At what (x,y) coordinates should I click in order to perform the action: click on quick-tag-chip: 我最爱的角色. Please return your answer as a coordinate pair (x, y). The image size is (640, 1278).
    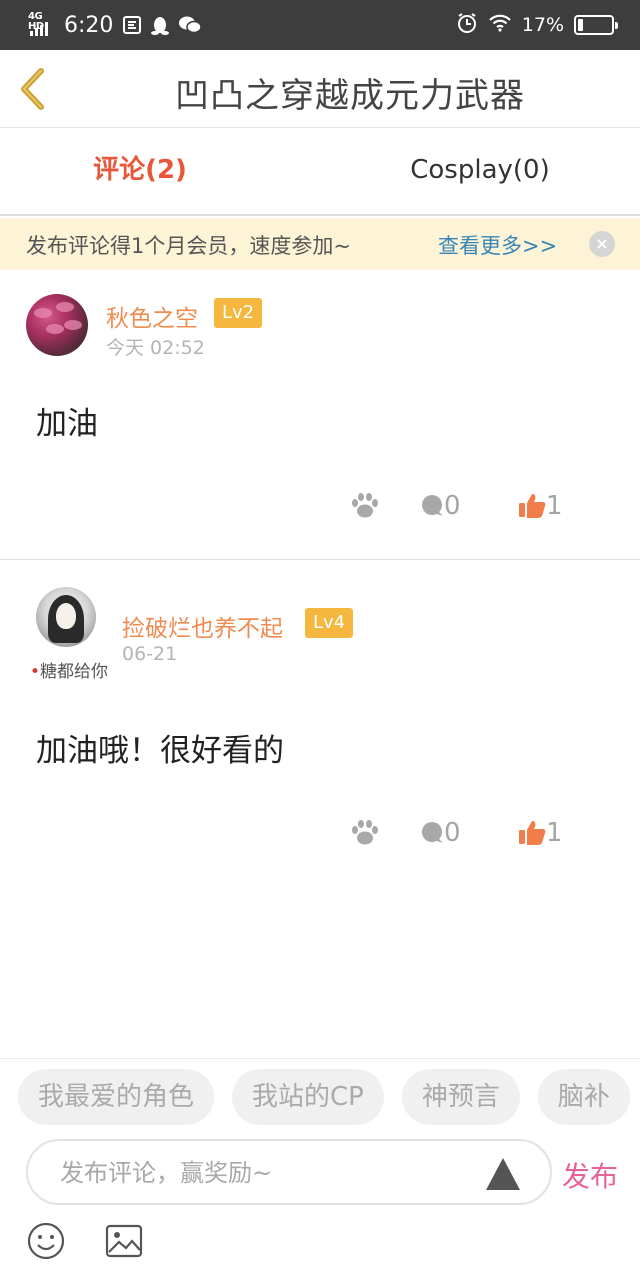
    Looking at the image, I should click on (116, 1097).